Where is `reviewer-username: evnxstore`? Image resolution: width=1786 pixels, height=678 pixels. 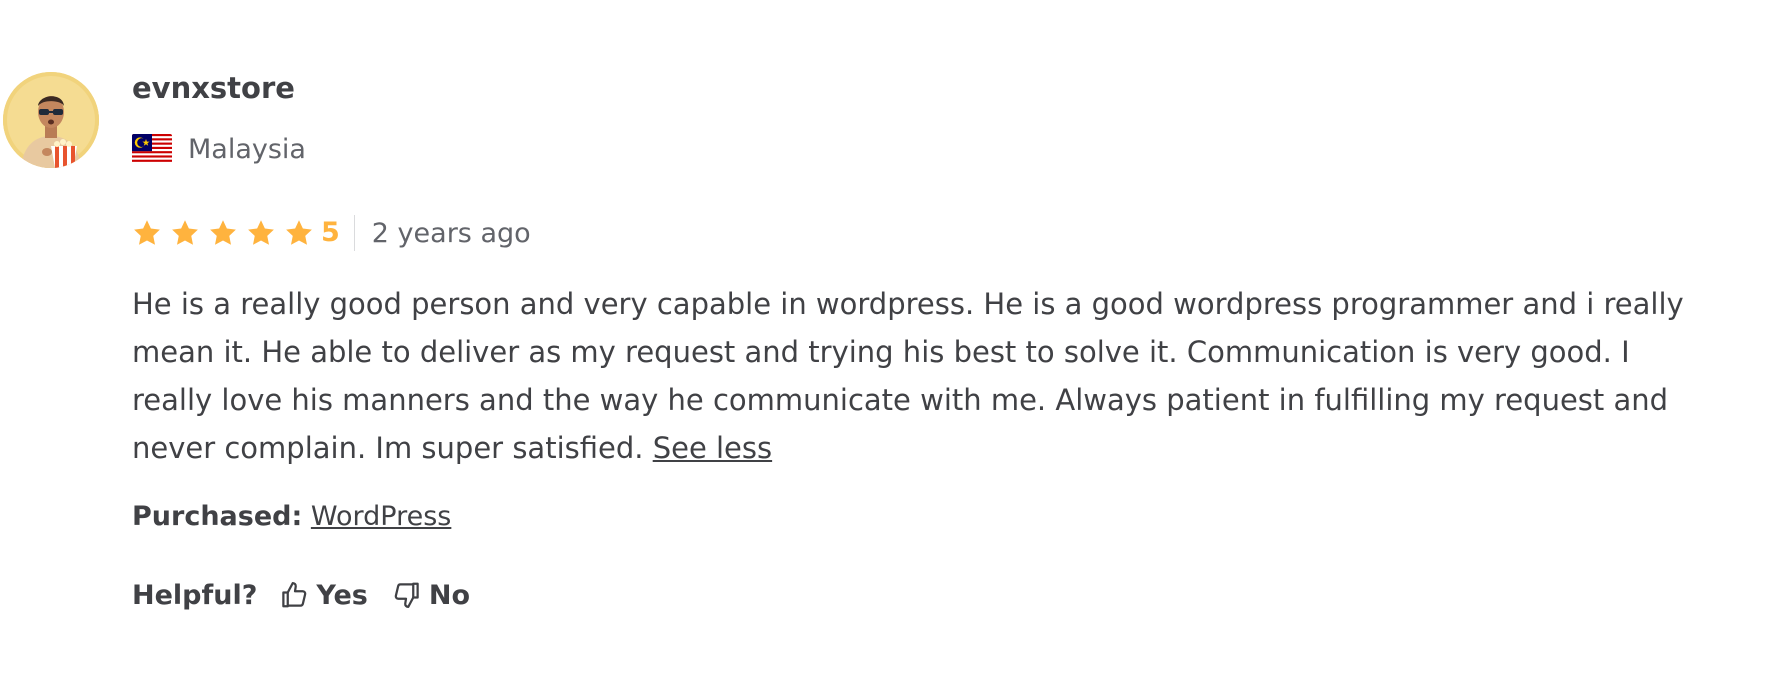
reviewer-username: evnxstore is located at coordinates (213, 88).